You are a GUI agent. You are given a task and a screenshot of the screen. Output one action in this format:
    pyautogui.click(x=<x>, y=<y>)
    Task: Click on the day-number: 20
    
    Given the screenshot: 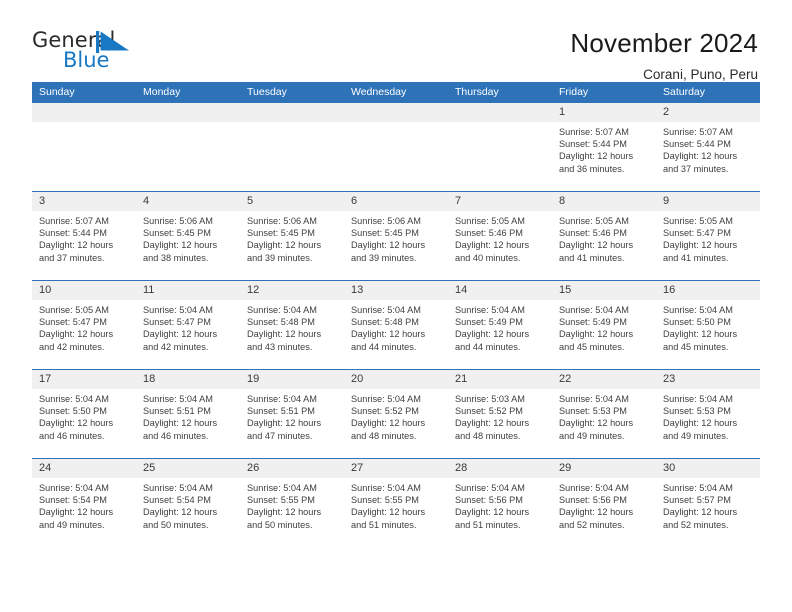 What is the action you would take?
    pyautogui.click(x=396, y=379)
    